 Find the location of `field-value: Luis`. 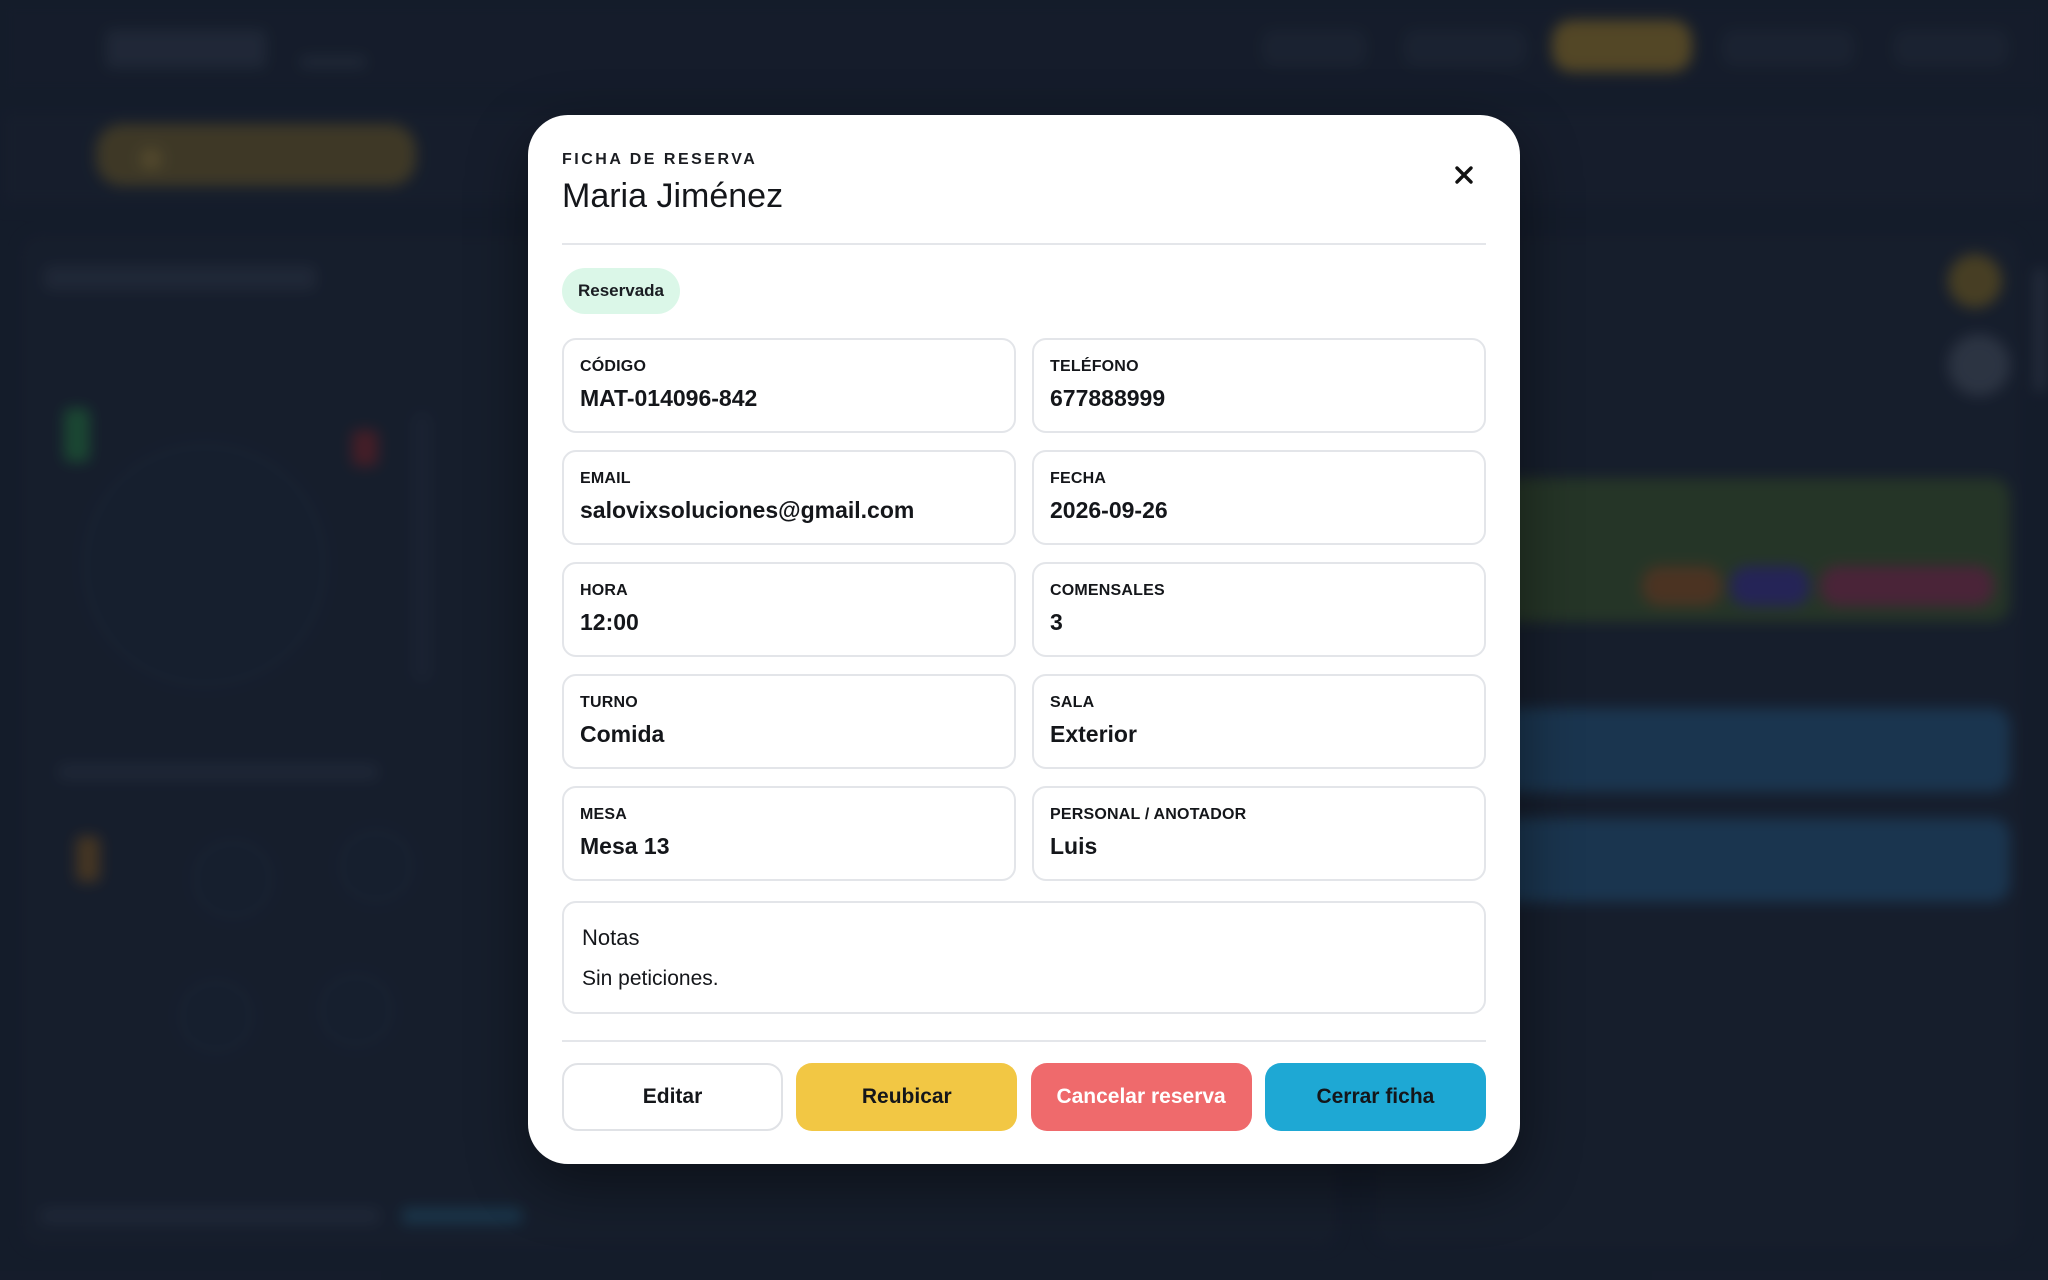

field-value: Luis is located at coordinates (1074, 846).